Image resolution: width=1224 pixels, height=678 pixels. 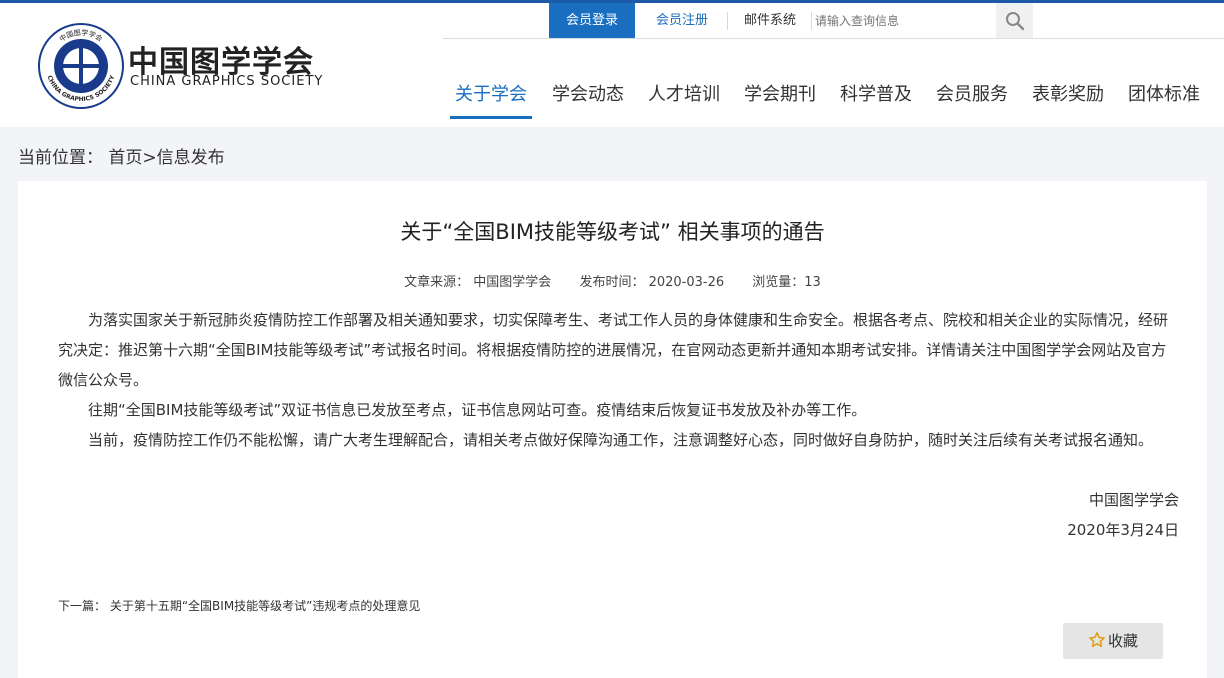 What do you see at coordinates (588, 97) in the screenshot?
I see `nav-item-news: 学会动态` at bounding box center [588, 97].